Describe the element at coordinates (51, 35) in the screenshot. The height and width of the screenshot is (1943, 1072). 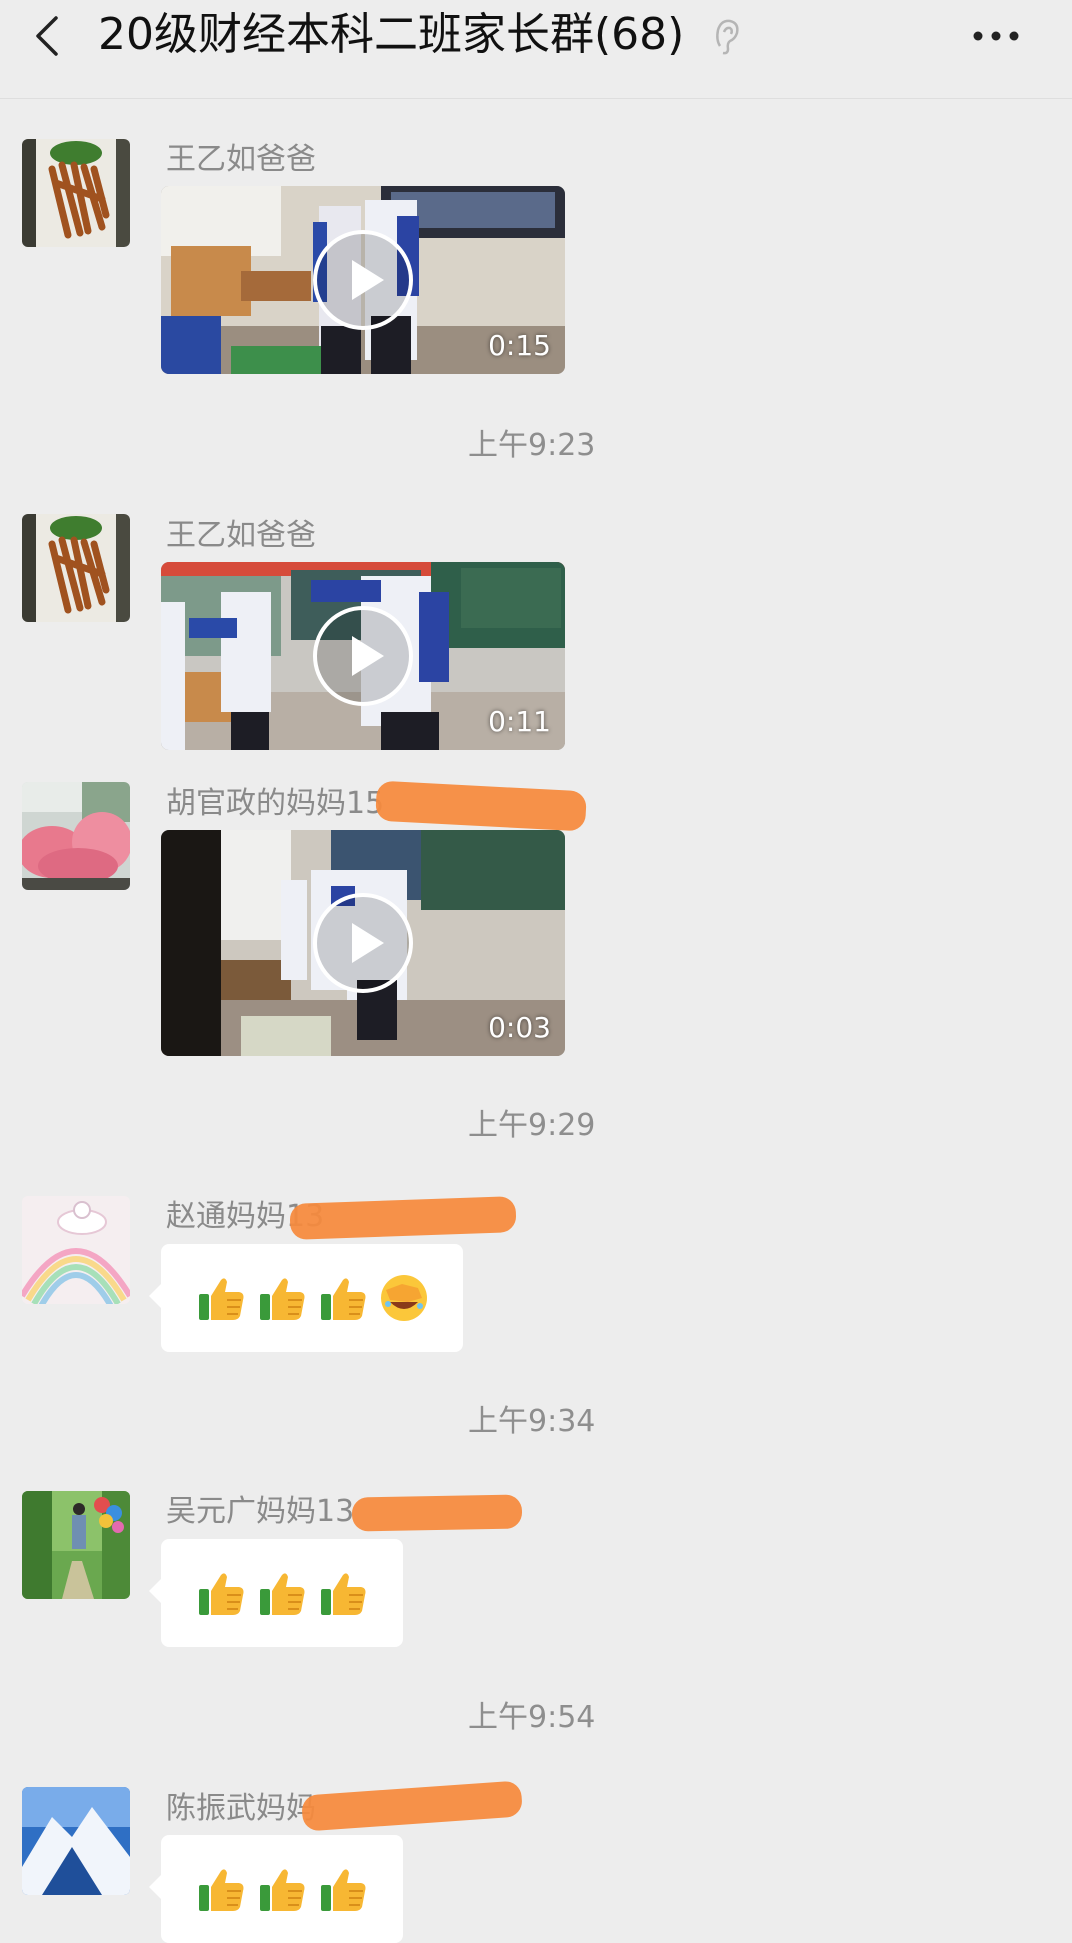
I see `chevron-left-icon` at that location.